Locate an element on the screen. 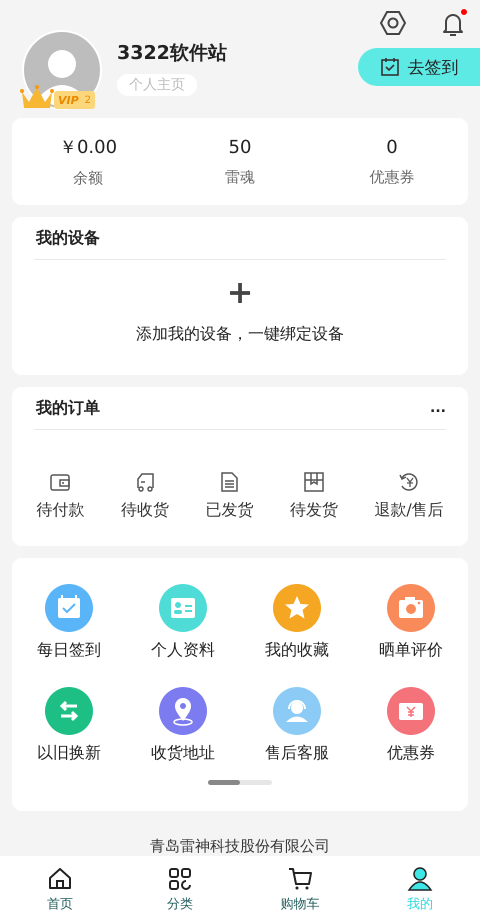  service-item: 售后客服 is located at coordinates (297, 725).